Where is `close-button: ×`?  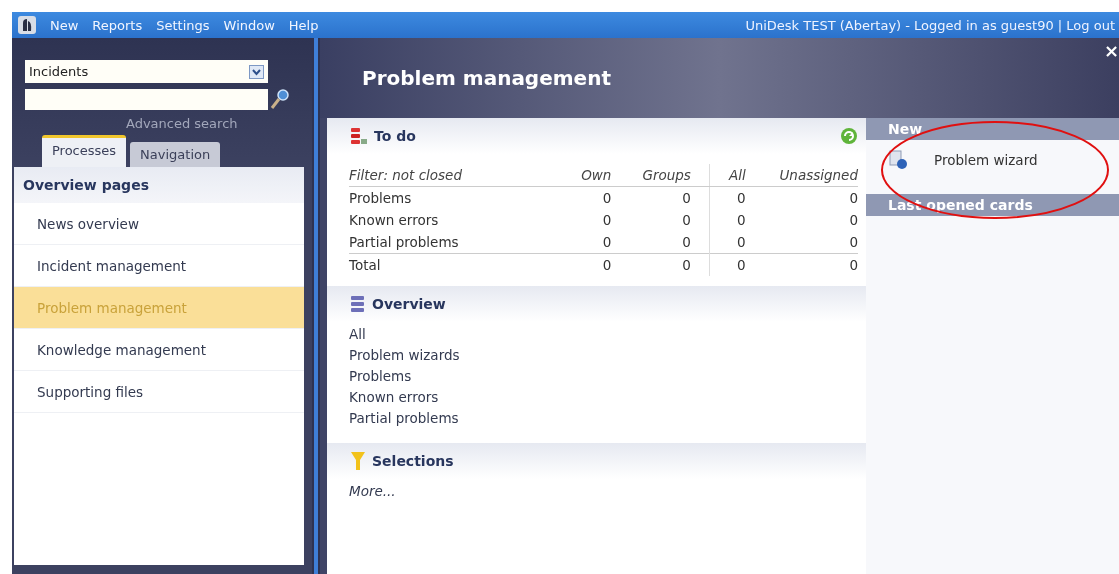 close-button: × is located at coordinates (1111, 50).